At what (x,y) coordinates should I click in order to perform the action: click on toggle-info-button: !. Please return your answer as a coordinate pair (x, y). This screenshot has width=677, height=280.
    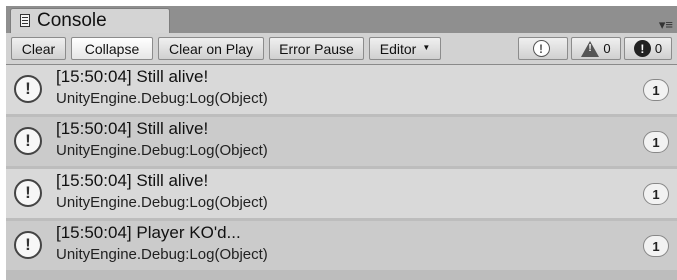
    Looking at the image, I should click on (543, 48).